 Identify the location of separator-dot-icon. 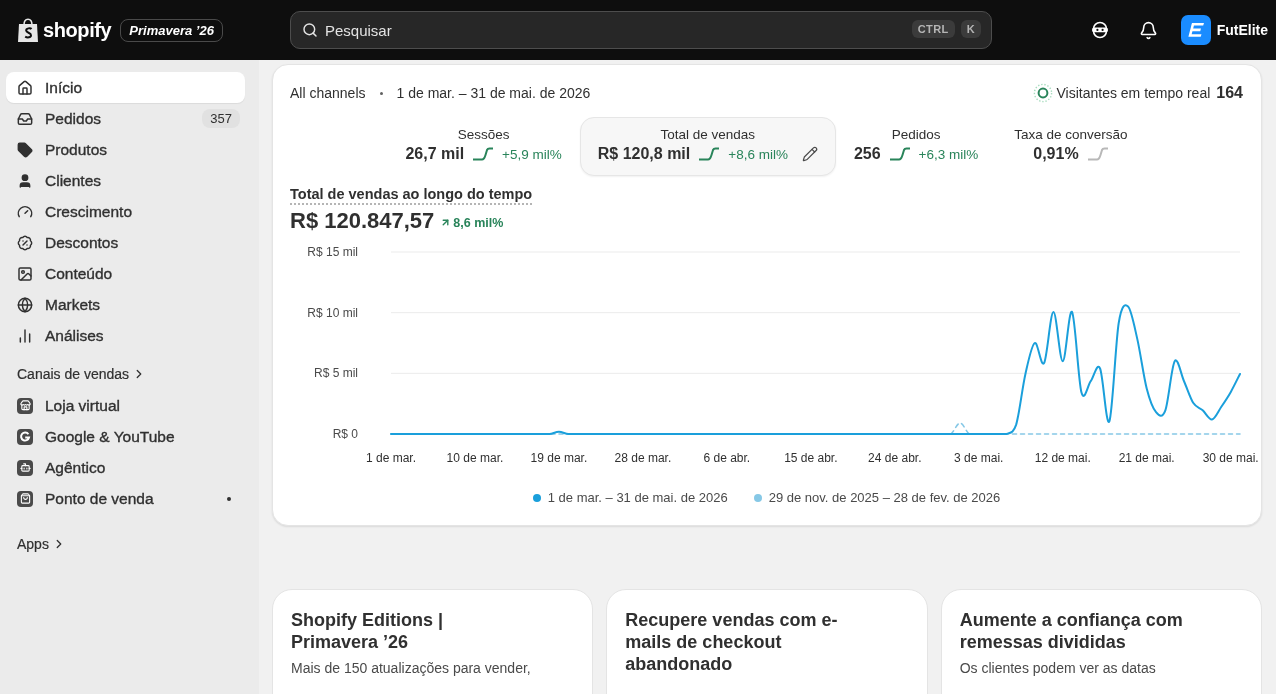
(381, 93).